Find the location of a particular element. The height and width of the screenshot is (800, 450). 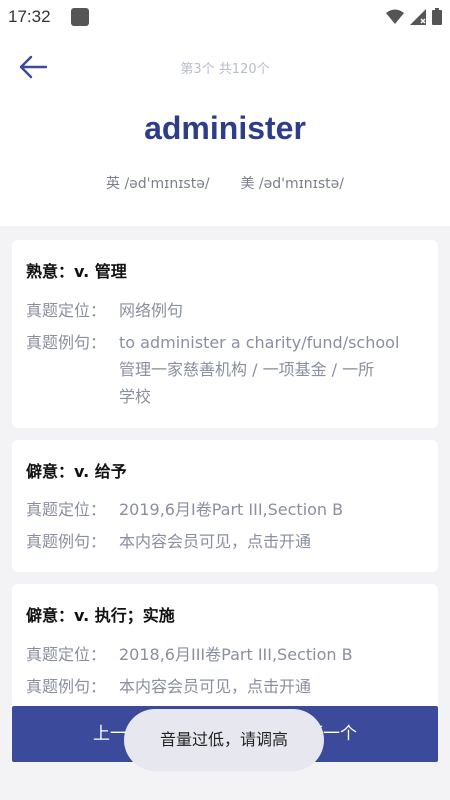

wifi-icon is located at coordinates (395, 16).